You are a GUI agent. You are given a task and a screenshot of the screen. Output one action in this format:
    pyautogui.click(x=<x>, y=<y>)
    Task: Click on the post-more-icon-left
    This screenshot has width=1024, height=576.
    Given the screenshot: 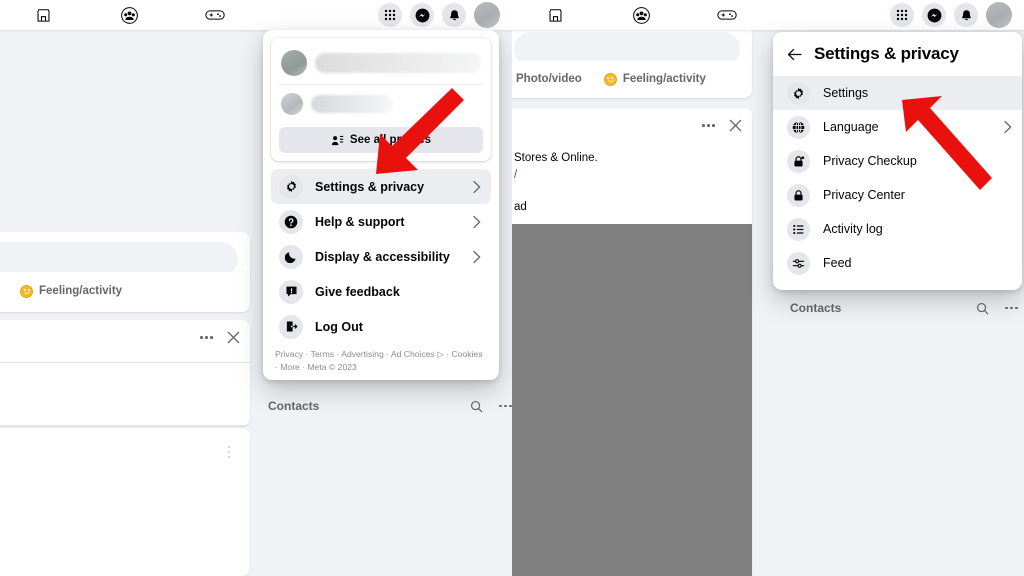 What is the action you would take?
    pyautogui.click(x=206, y=337)
    